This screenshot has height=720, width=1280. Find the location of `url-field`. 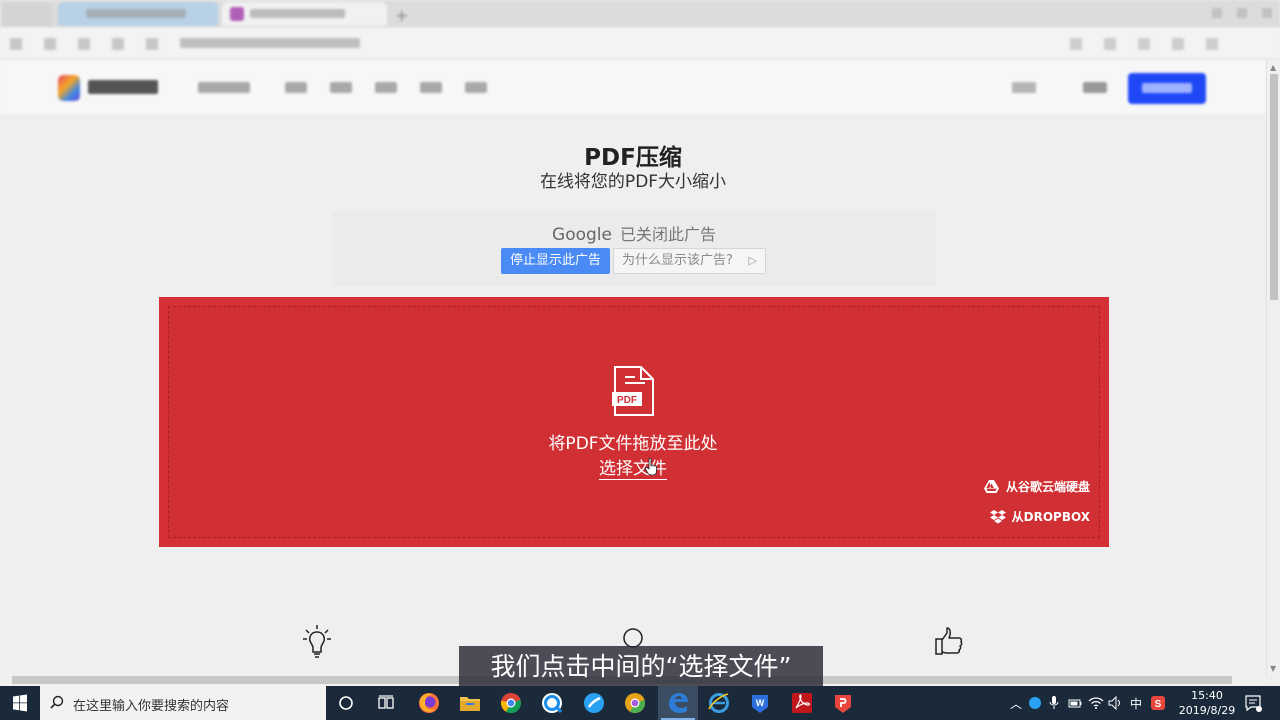

url-field is located at coordinates (270, 43).